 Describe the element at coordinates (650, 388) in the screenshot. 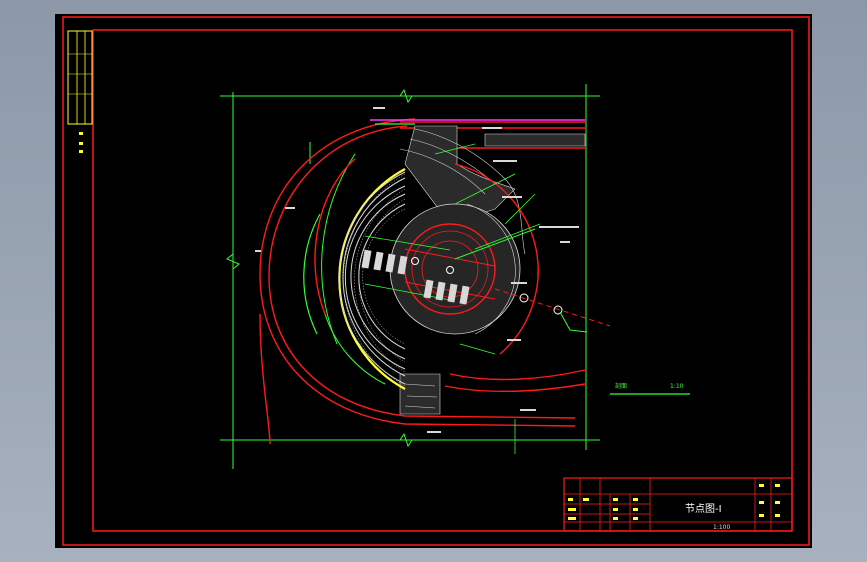

I see `detail-note: 剖面 1:10` at that location.